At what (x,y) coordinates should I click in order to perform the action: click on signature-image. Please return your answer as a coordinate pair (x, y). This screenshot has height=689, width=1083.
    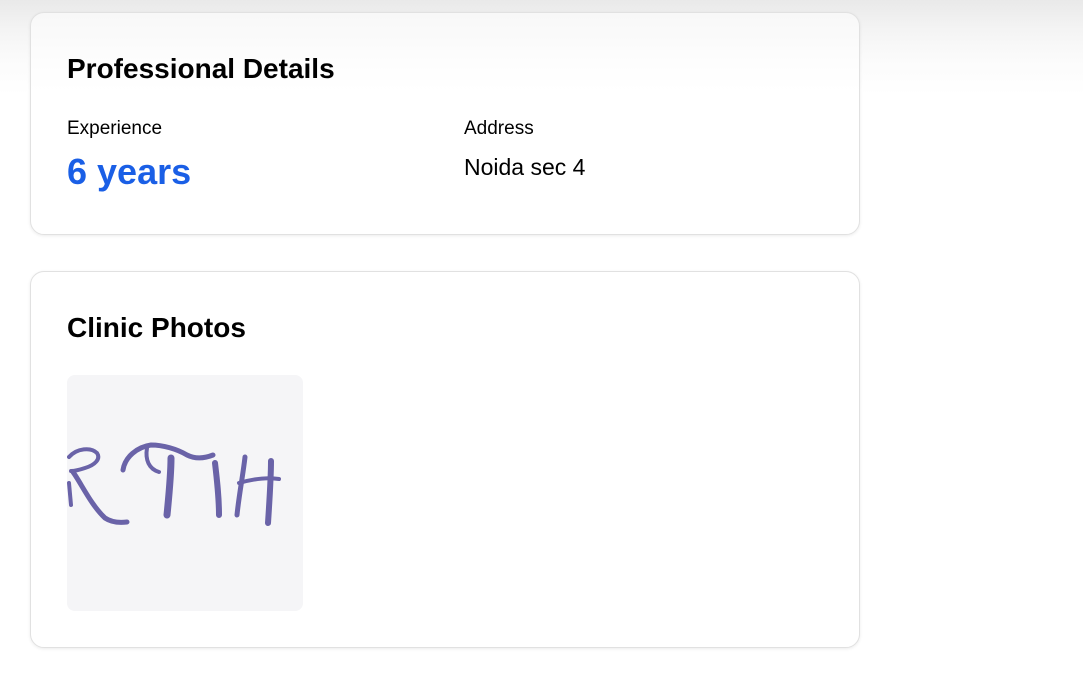
    Looking at the image, I should click on (185, 493).